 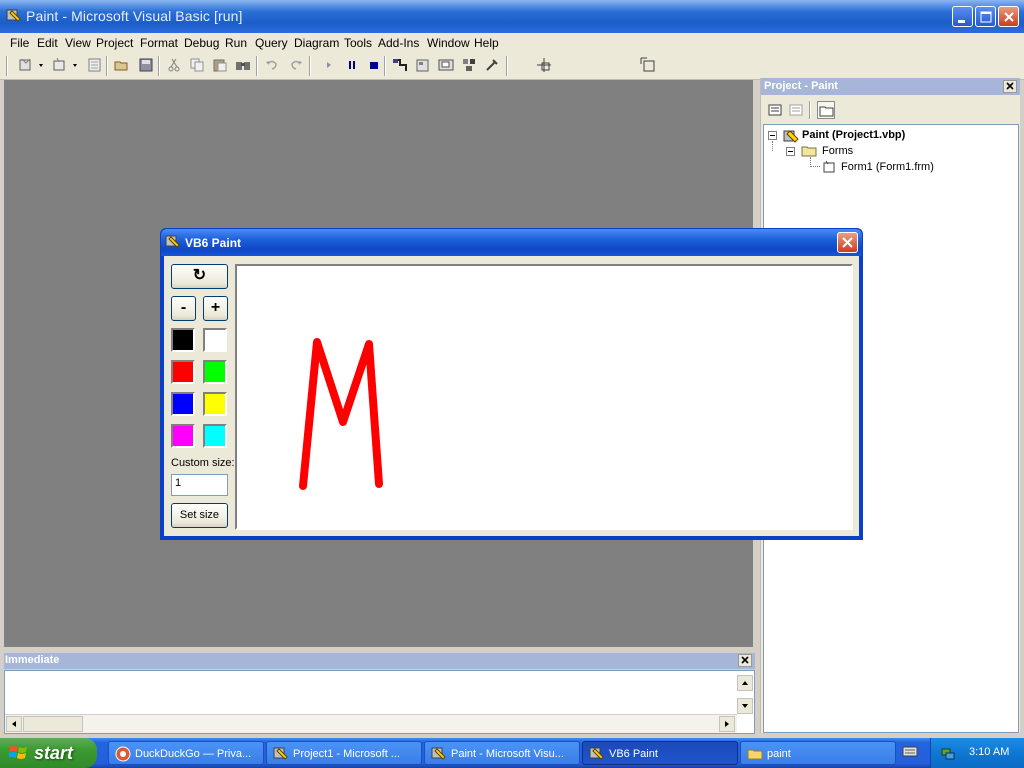 I want to click on menu-tools: Tools, so click(x=358, y=43).